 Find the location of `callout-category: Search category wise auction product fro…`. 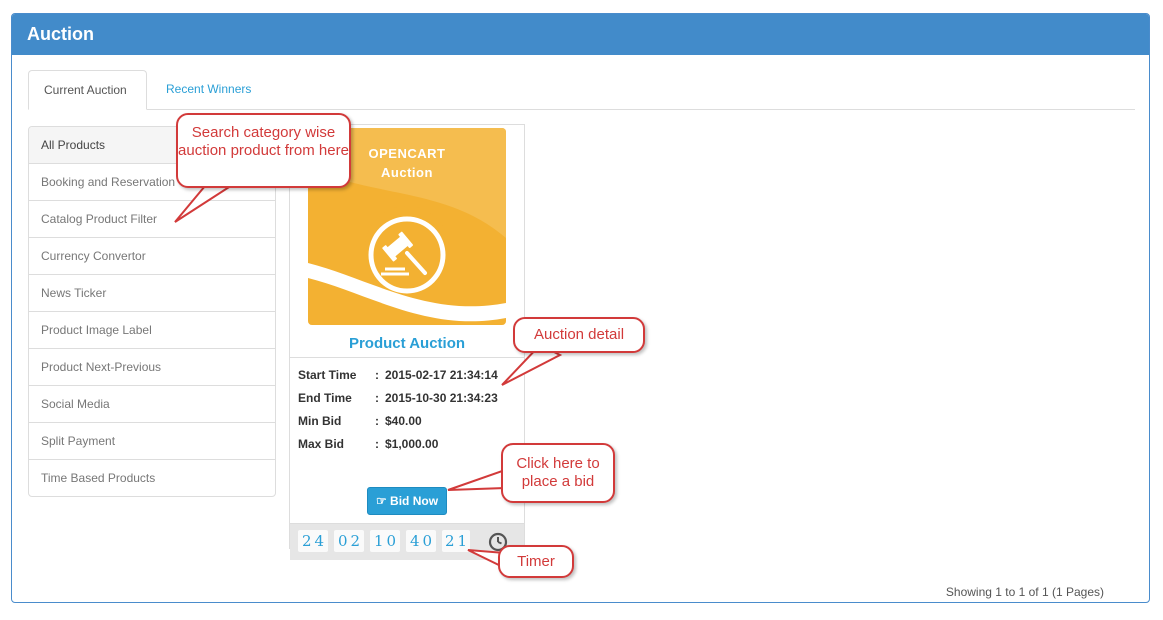

callout-category: Search category wise auction product fro… is located at coordinates (263, 150).